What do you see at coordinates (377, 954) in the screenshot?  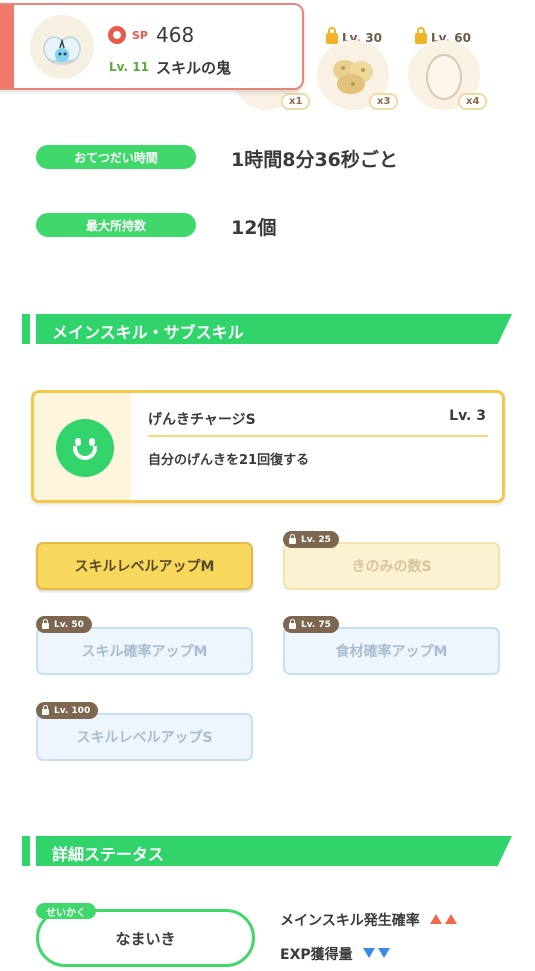 I see `stat-down-icon` at bounding box center [377, 954].